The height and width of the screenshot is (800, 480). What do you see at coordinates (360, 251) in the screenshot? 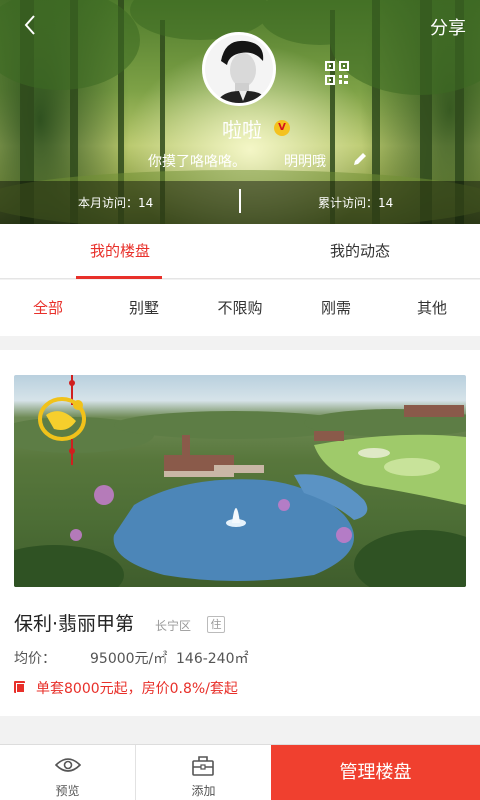
I see `tab-my-updates: 我的动态` at bounding box center [360, 251].